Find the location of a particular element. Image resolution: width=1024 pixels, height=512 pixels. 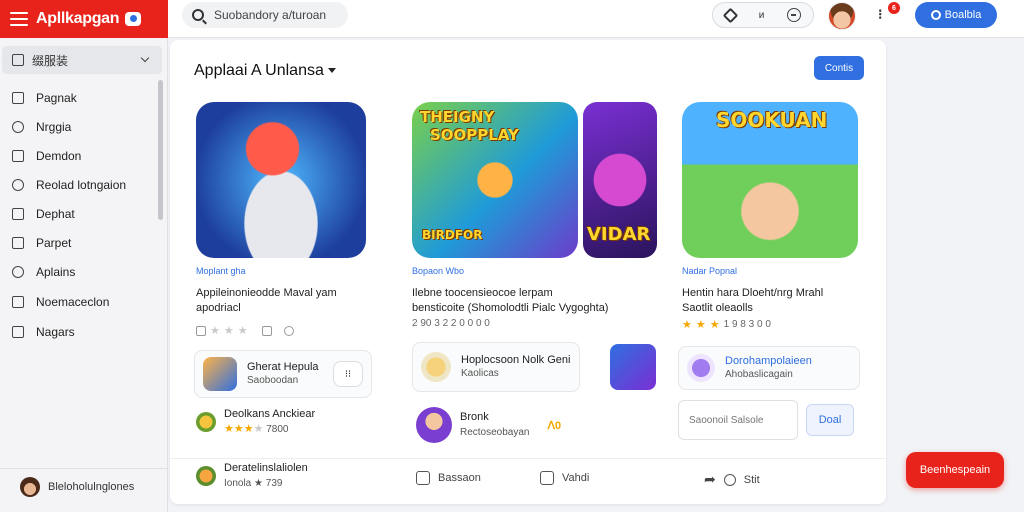

action-save: Bassaon is located at coordinates (448, 478).